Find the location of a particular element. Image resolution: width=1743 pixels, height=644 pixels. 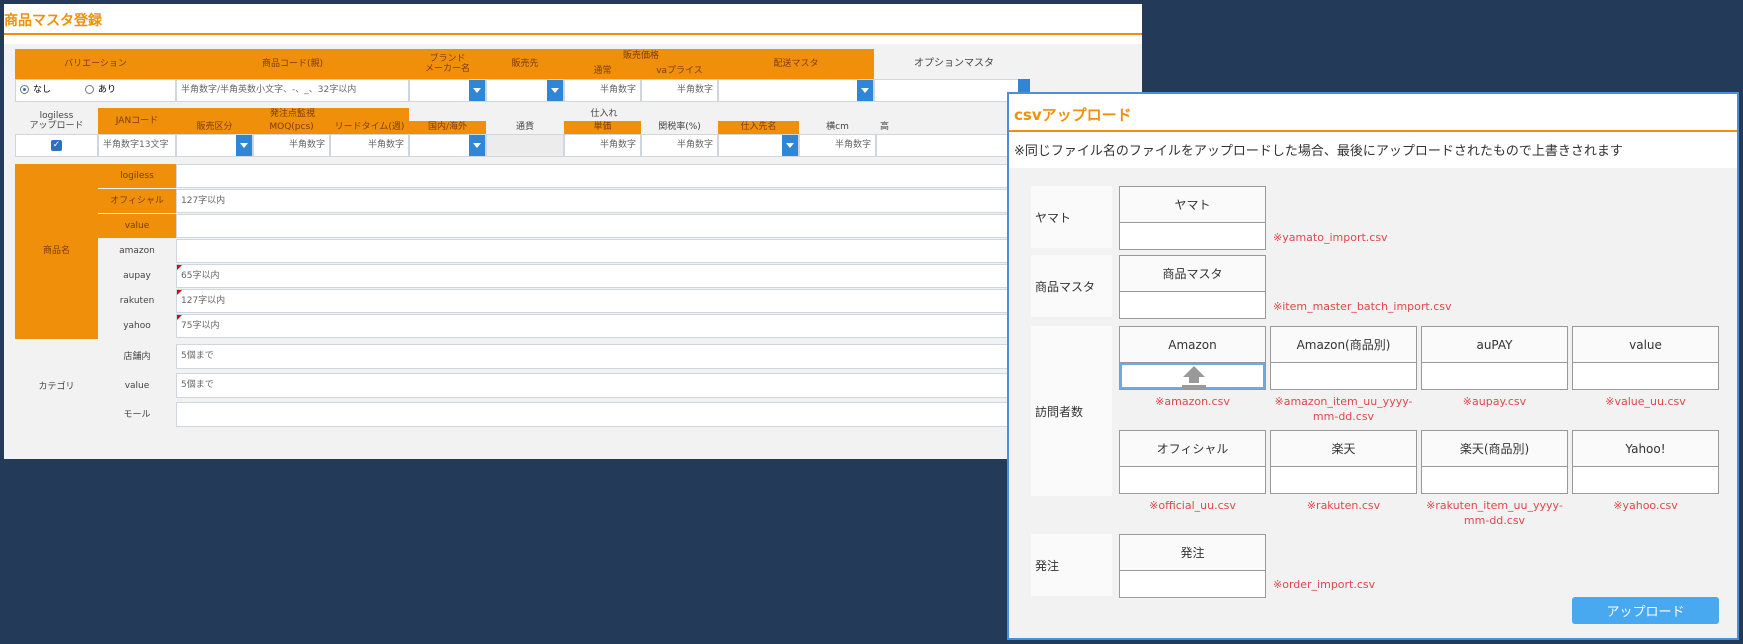

upload-box-label: 楽天 is located at coordinates (1343, 449).